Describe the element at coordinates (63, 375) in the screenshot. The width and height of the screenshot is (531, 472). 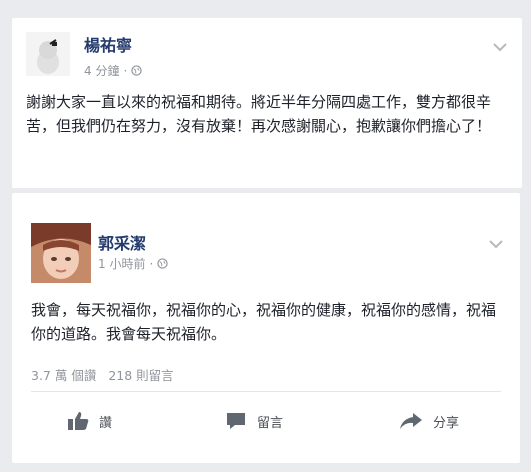
I see `likes-count: 3.7 萬 個讚` at that location.